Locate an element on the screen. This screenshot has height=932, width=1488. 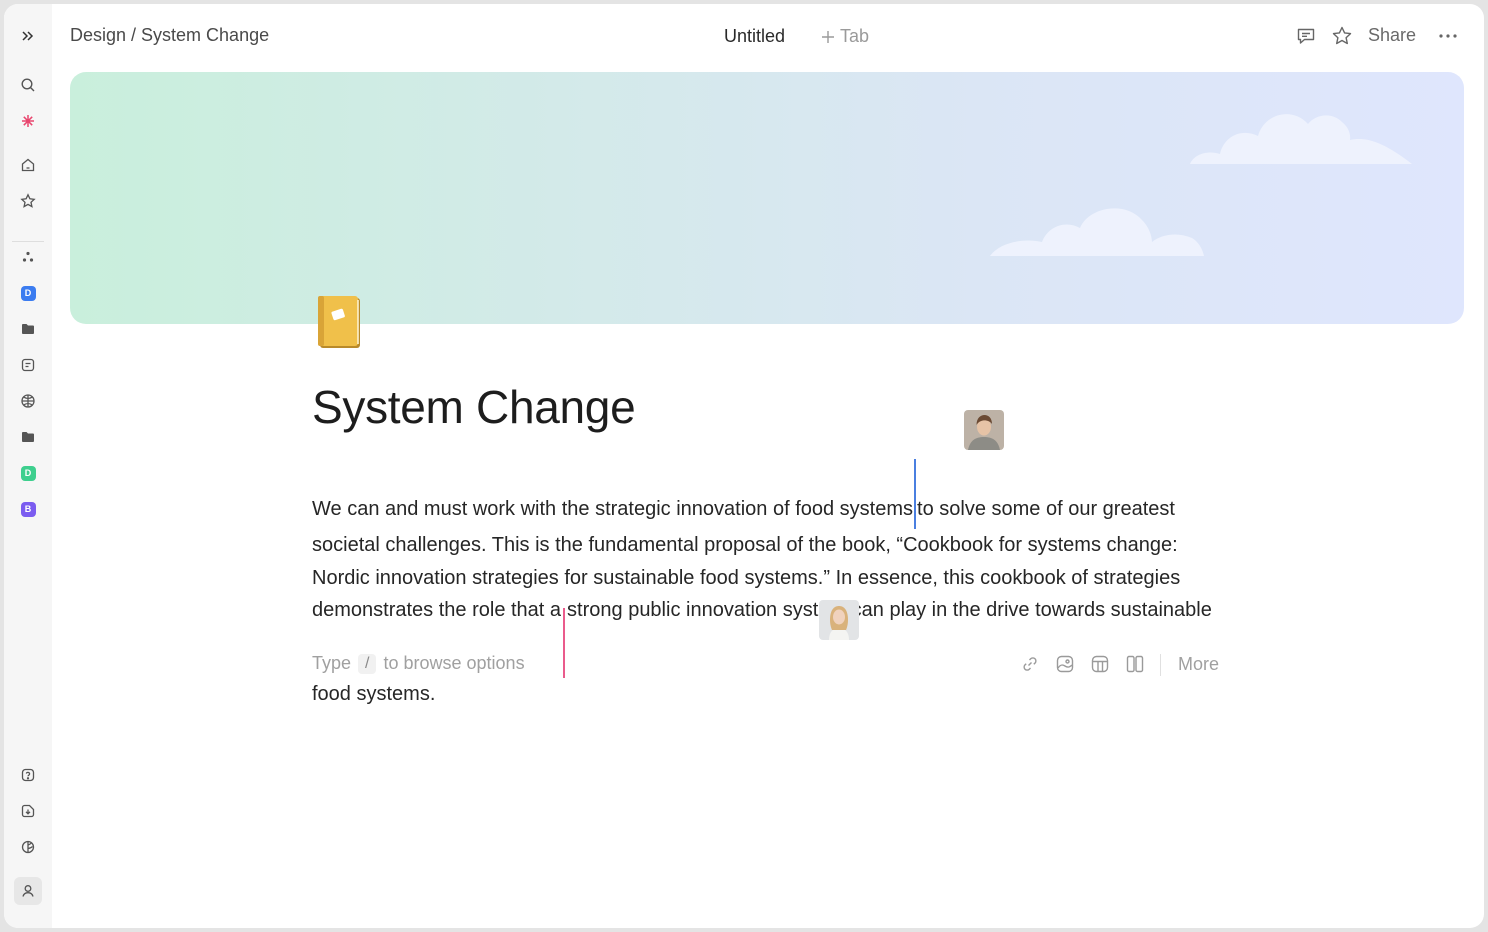
link-icon is located at coordinates (1030, 664).